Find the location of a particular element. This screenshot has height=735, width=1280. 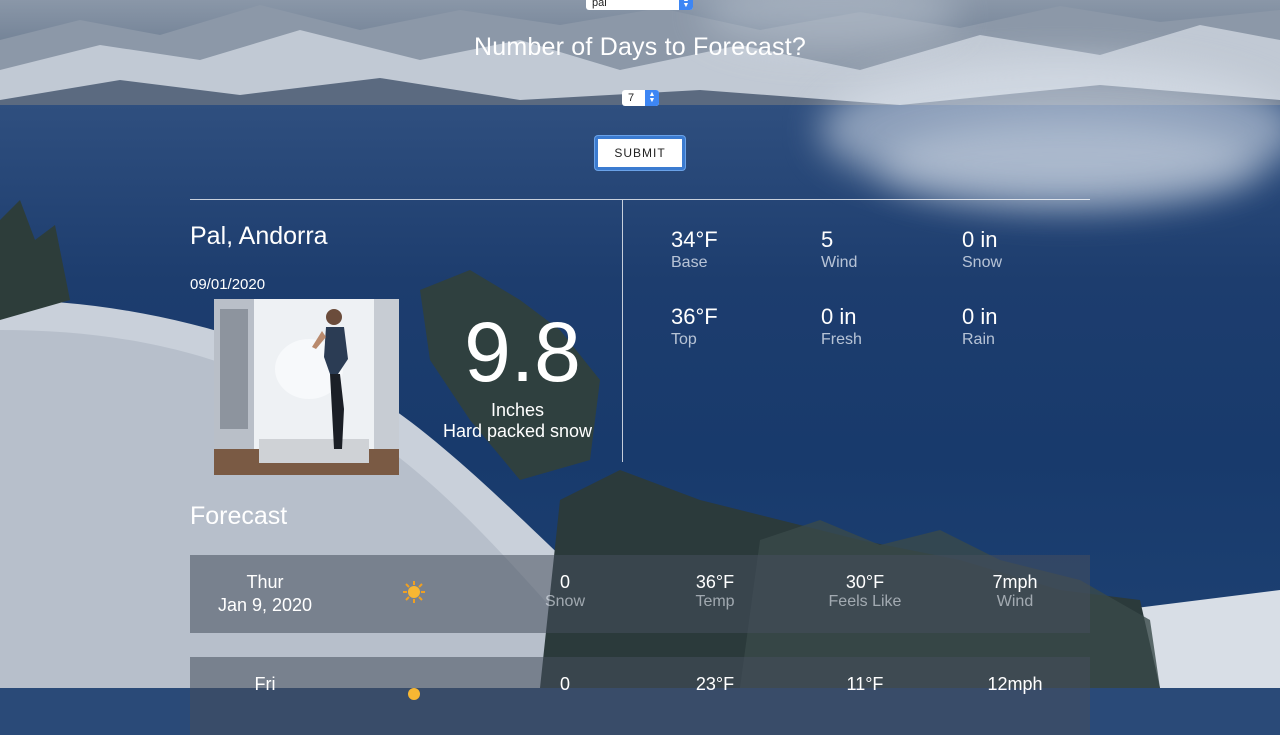

submit-button: SUBMIT is located at coordinates (640, 153).